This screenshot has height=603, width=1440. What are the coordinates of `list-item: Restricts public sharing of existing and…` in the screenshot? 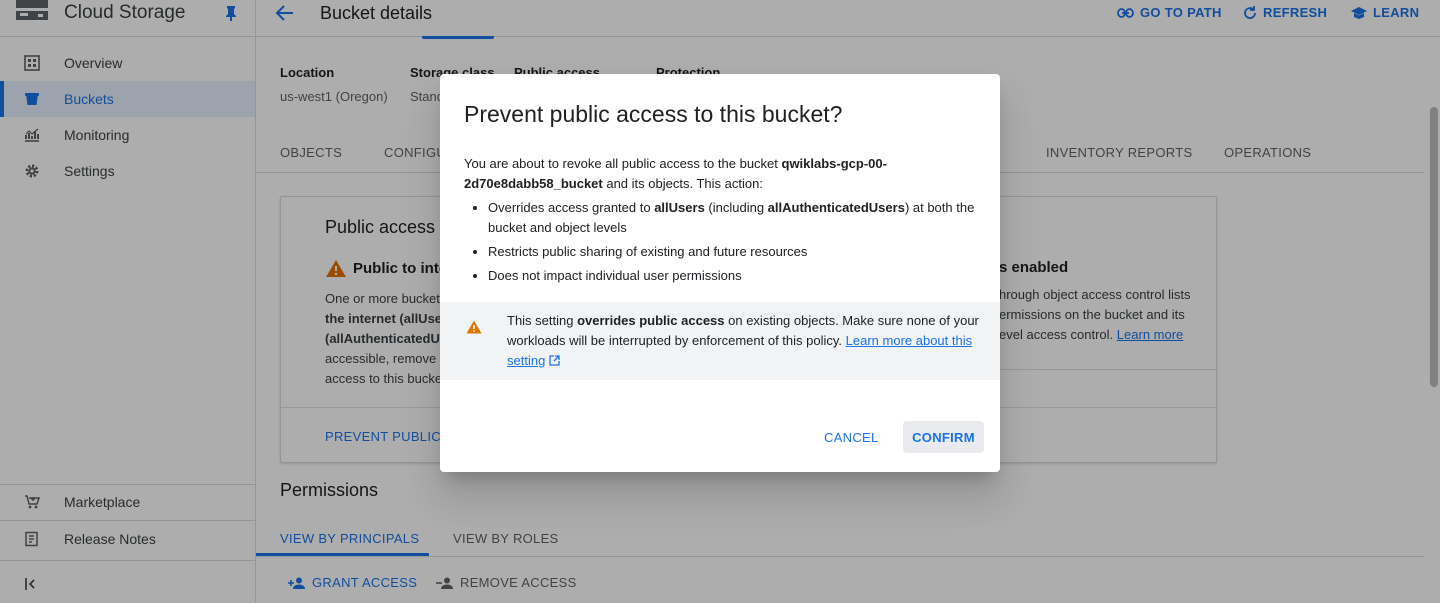 It's located at (733, 252).